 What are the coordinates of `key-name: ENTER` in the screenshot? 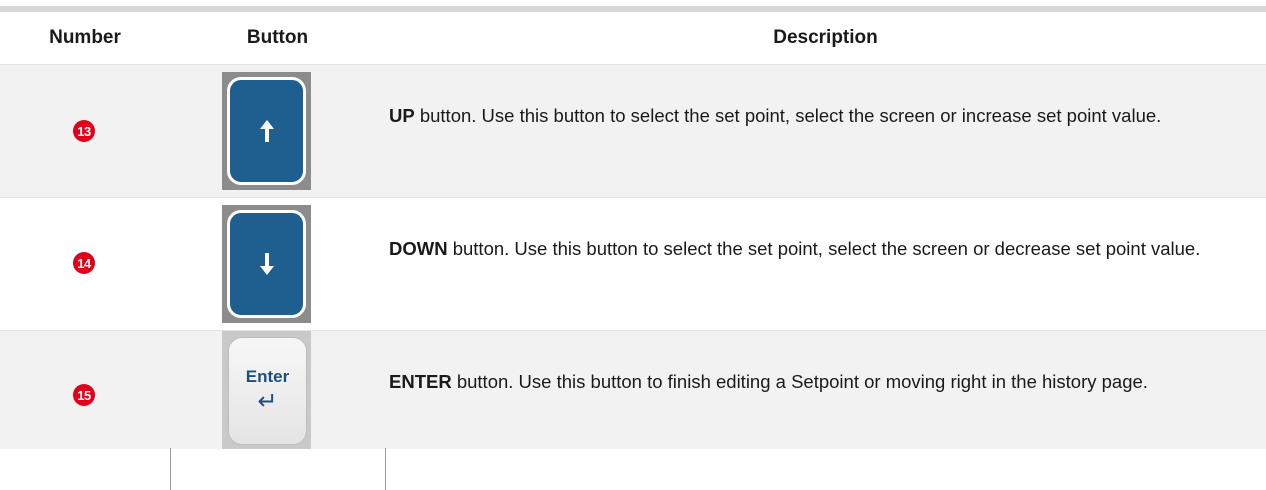 It's located at (420, 381).